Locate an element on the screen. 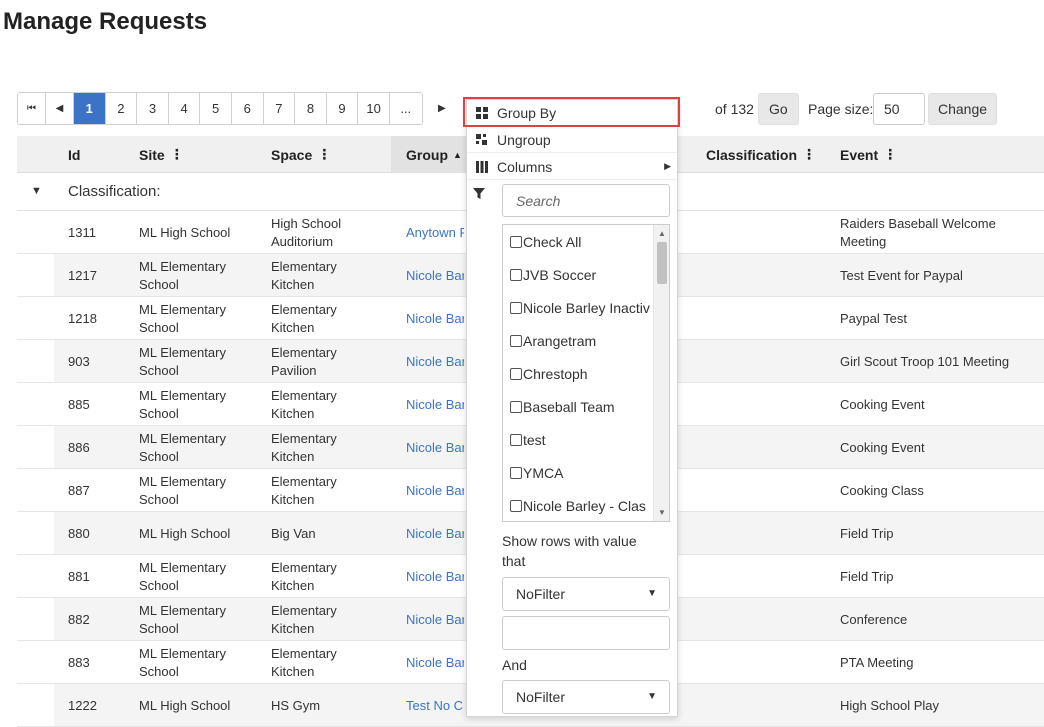  filter-option: Baseball Team is located at coordinates (586, 406).